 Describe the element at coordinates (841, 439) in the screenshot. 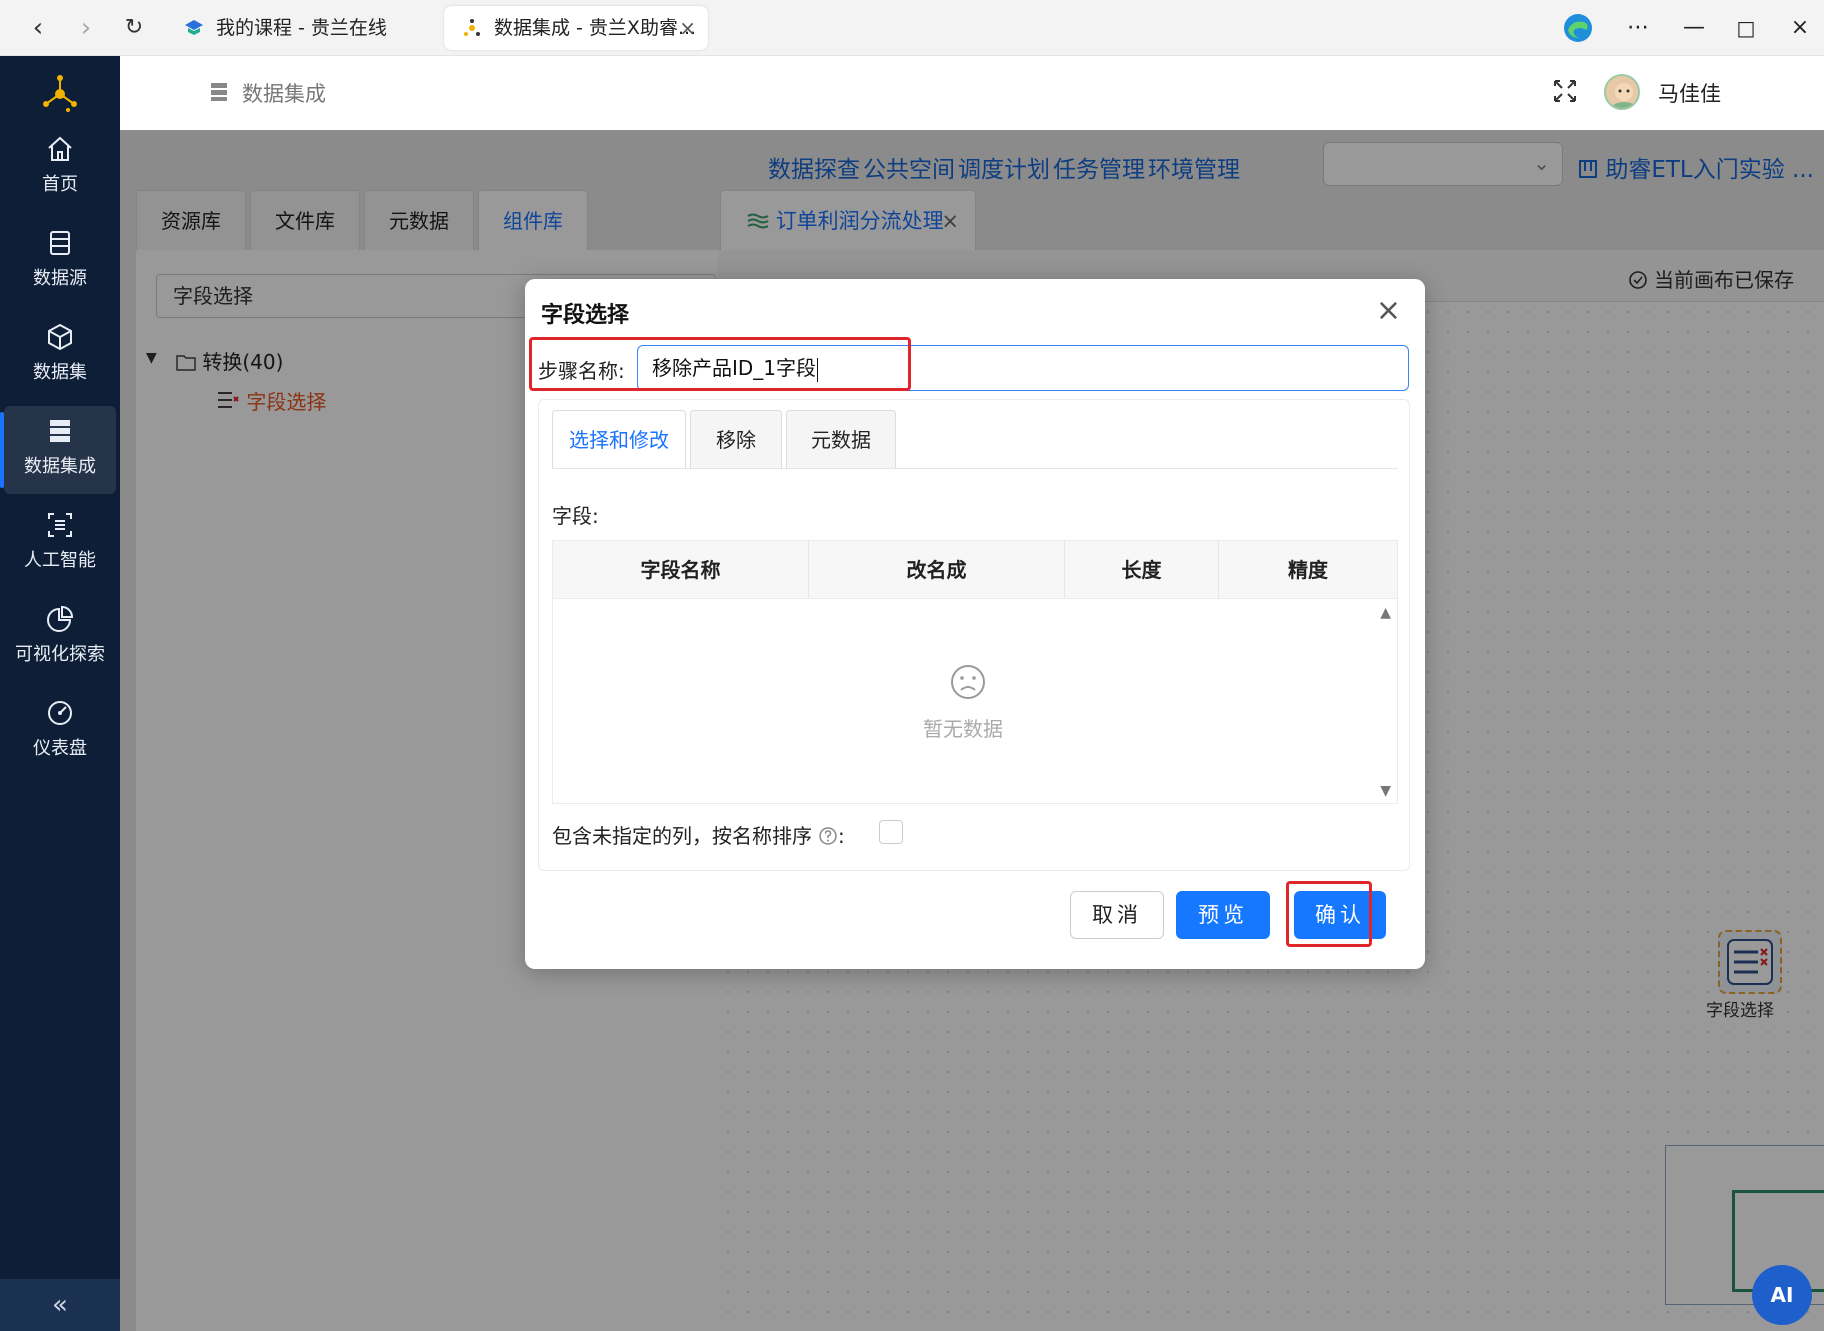

I see `tab-metadata: 元数据` at that location.